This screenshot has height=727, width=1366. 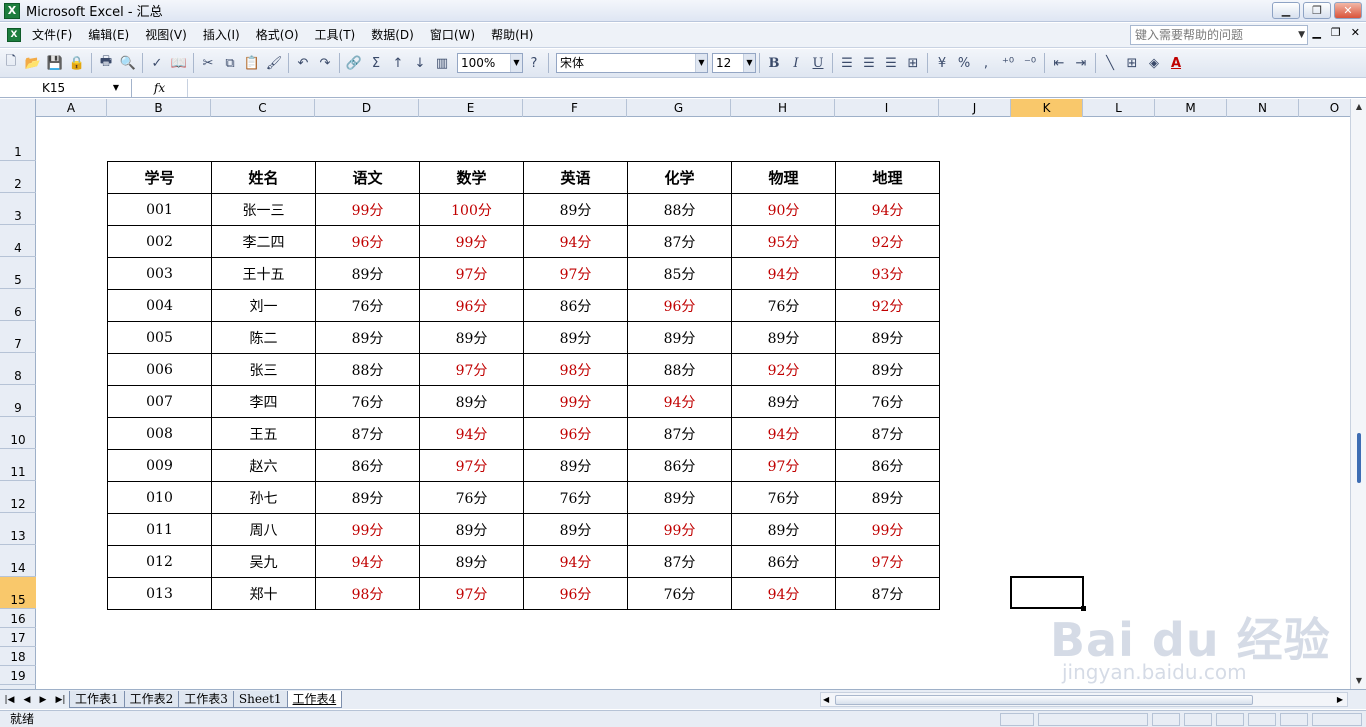 What do you see at coordinates (159, 177) in the screenshot?
I see `table-header-cell: 学号` at bounding box center [159, 177].